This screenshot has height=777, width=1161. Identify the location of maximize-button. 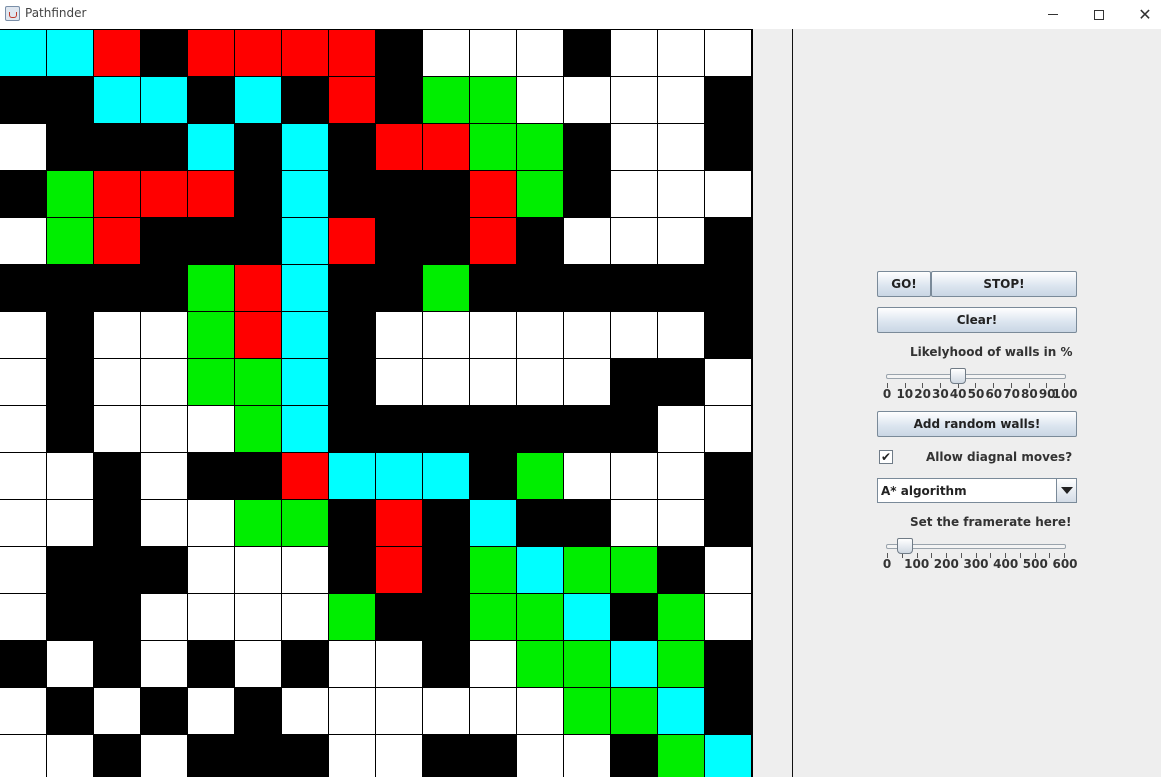
(1099, 14).